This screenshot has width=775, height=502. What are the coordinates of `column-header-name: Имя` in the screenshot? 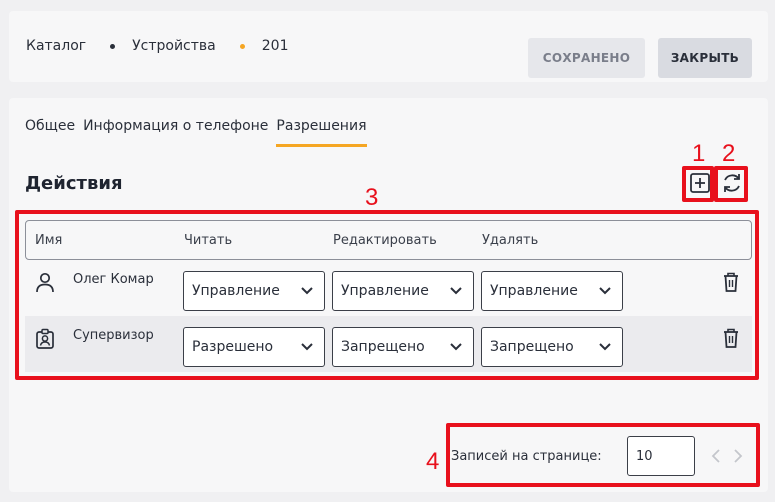 It's located at (49, 240).